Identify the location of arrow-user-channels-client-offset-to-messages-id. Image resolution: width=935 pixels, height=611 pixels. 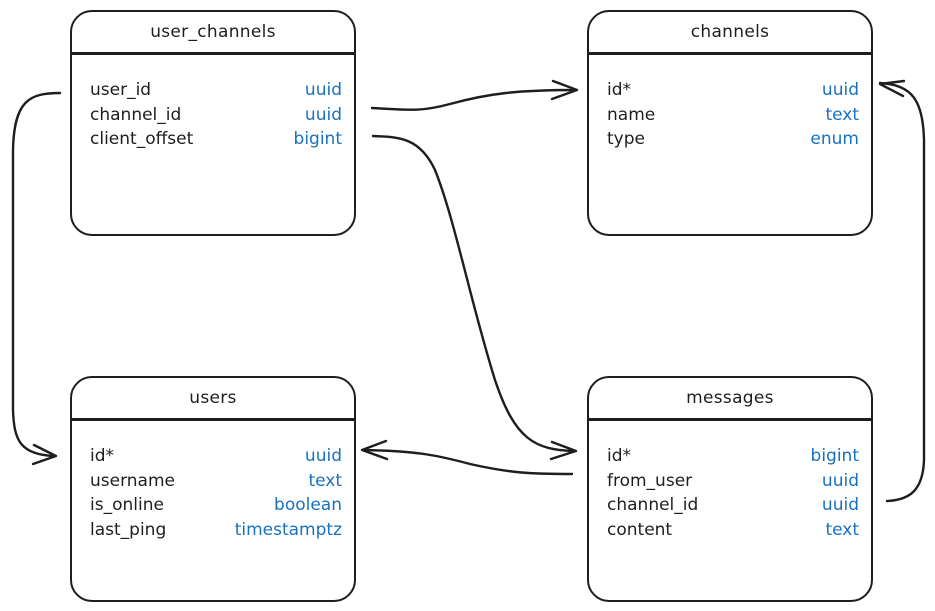
(474, 297).